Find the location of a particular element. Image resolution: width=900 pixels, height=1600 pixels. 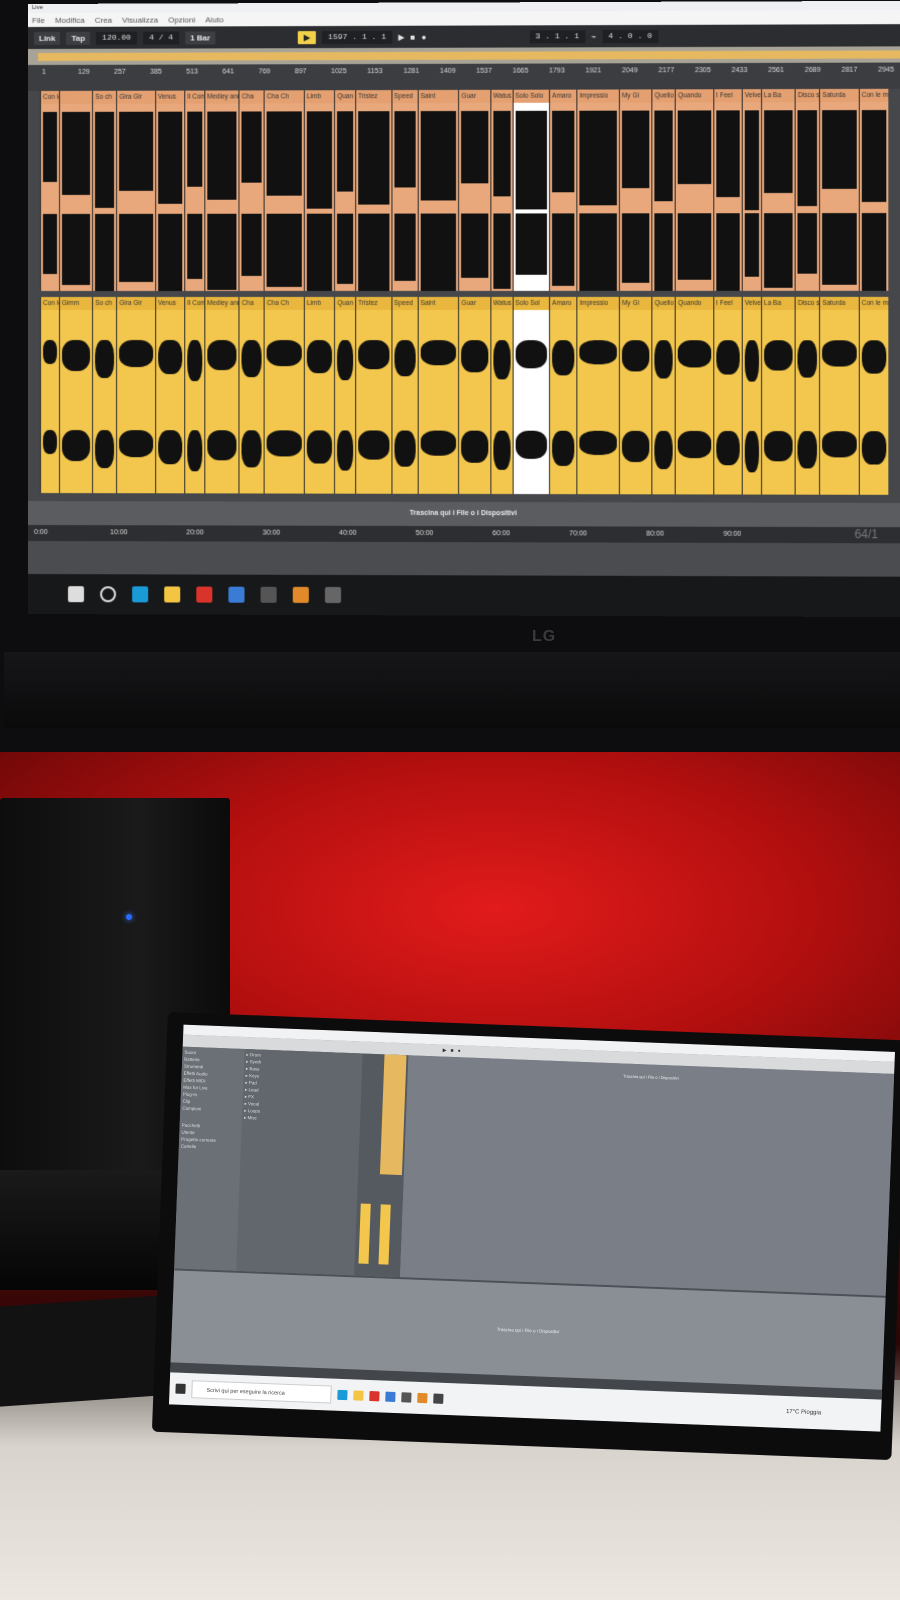

live-icon is located at coordinates (268, 594).